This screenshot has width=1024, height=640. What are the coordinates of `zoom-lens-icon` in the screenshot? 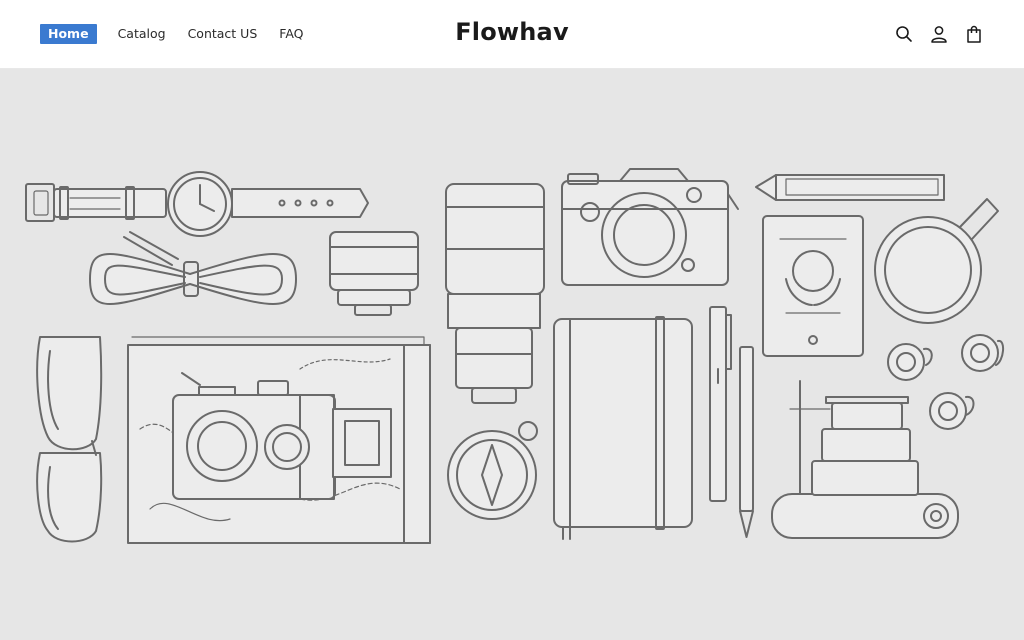 It's located at (495, 293).